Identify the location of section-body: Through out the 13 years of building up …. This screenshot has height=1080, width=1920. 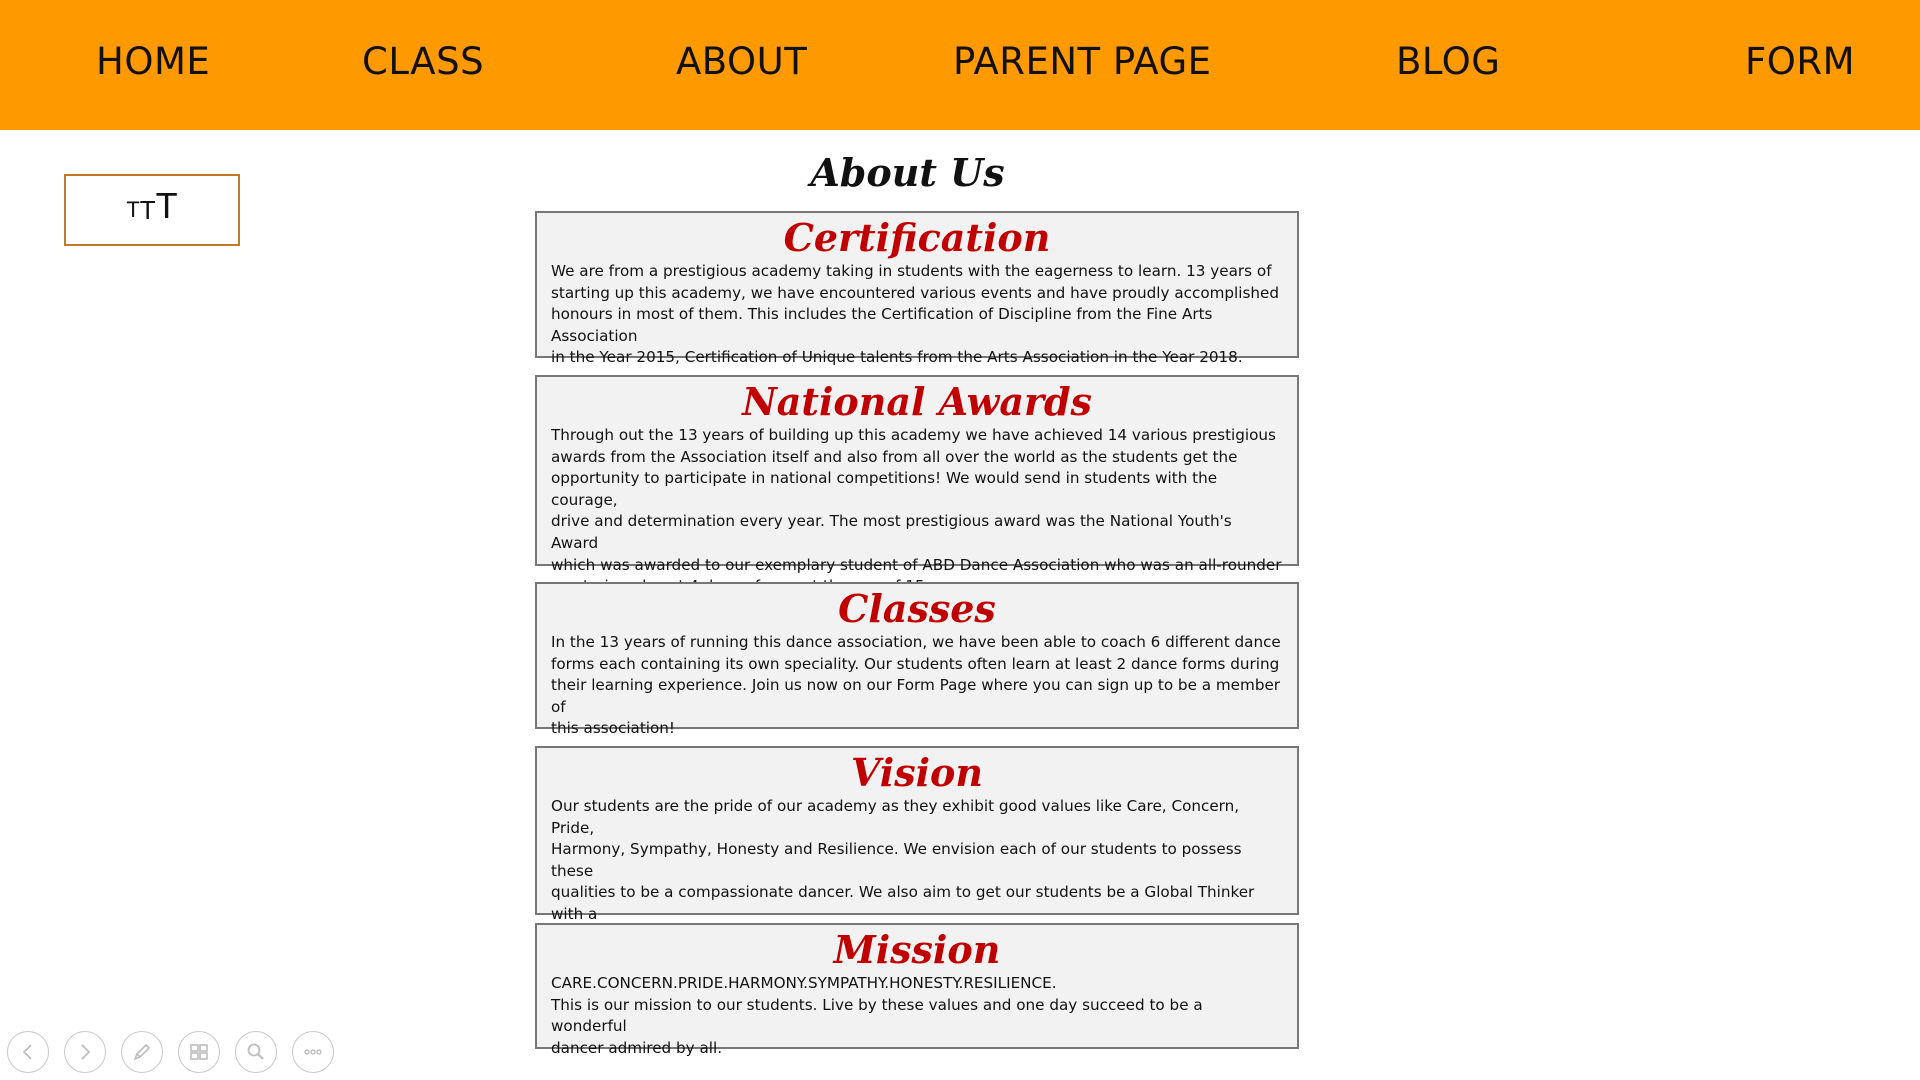
(916, 510).